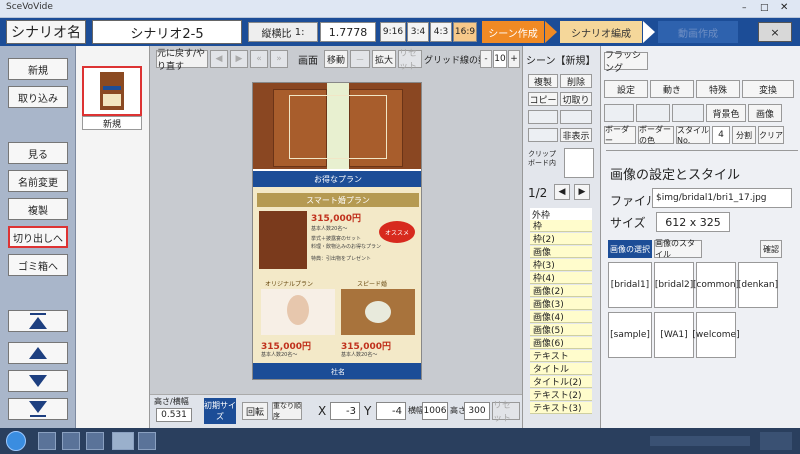 Image resolution: width=800 pixels, height=454 pixels. Describe the element at coordinates (766, 8) in the screenshot. I see `maximize-icon: □` at that location.